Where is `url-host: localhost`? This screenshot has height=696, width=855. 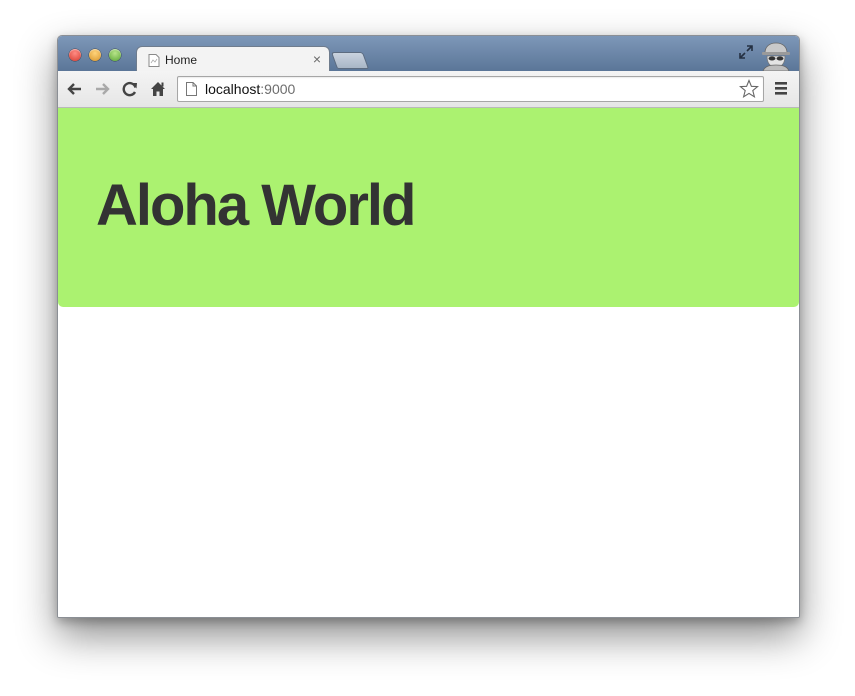 url-host: localhost is located at coordinates (233, 89).